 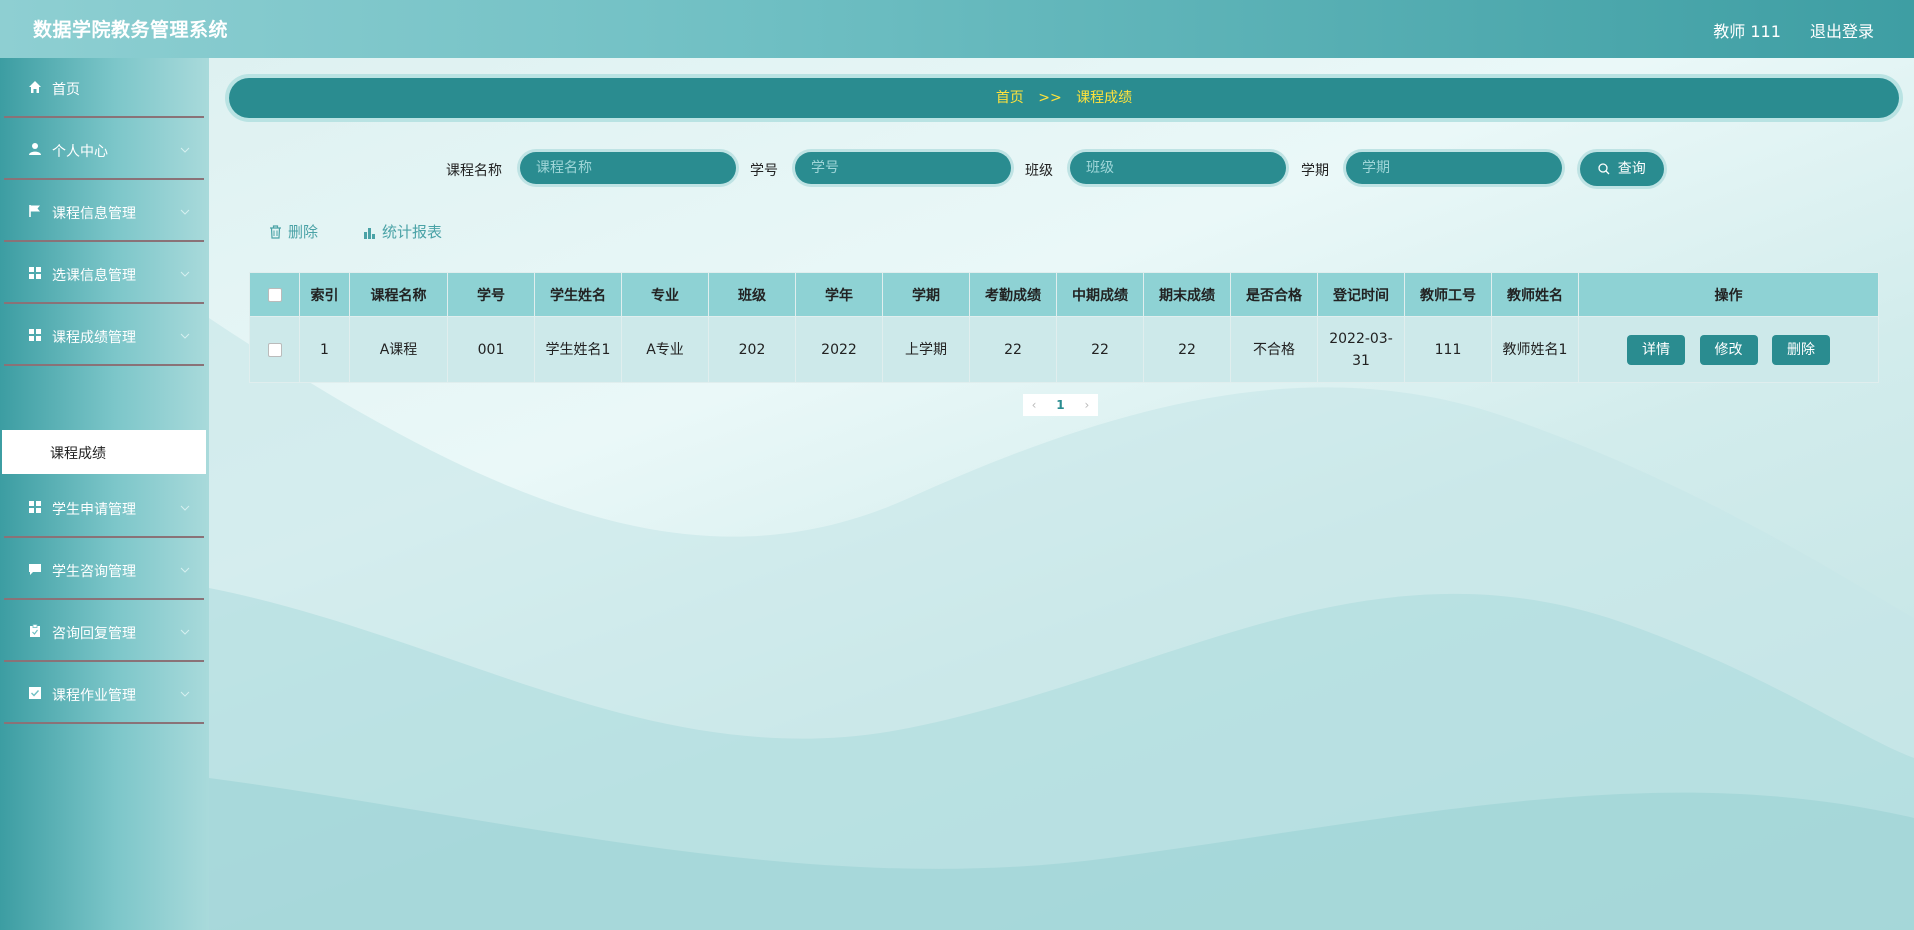 I want to click on top-header: 数据学院教务管理系统 教师 111 退出登录, so click(x=957, y=29).